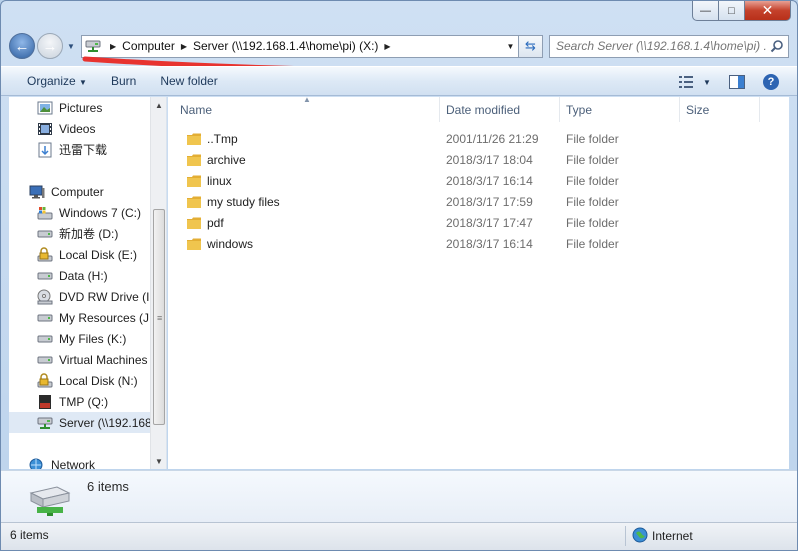 The width and height of the screenshot is (798, 551). What do you see at coordinates (222, 138) in the screenshot?
I see `file-name: ..Tmp` at bounding box center [222, 138].